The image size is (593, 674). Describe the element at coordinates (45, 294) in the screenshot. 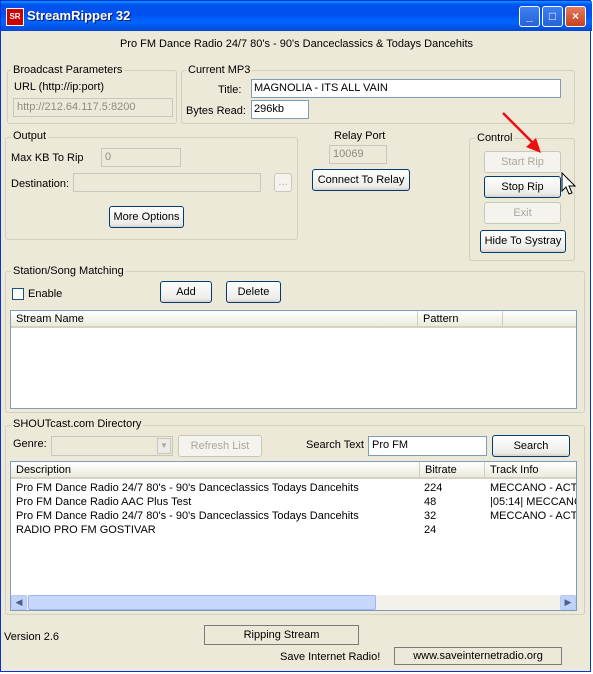

I see `enable-label: Enable` at that location.